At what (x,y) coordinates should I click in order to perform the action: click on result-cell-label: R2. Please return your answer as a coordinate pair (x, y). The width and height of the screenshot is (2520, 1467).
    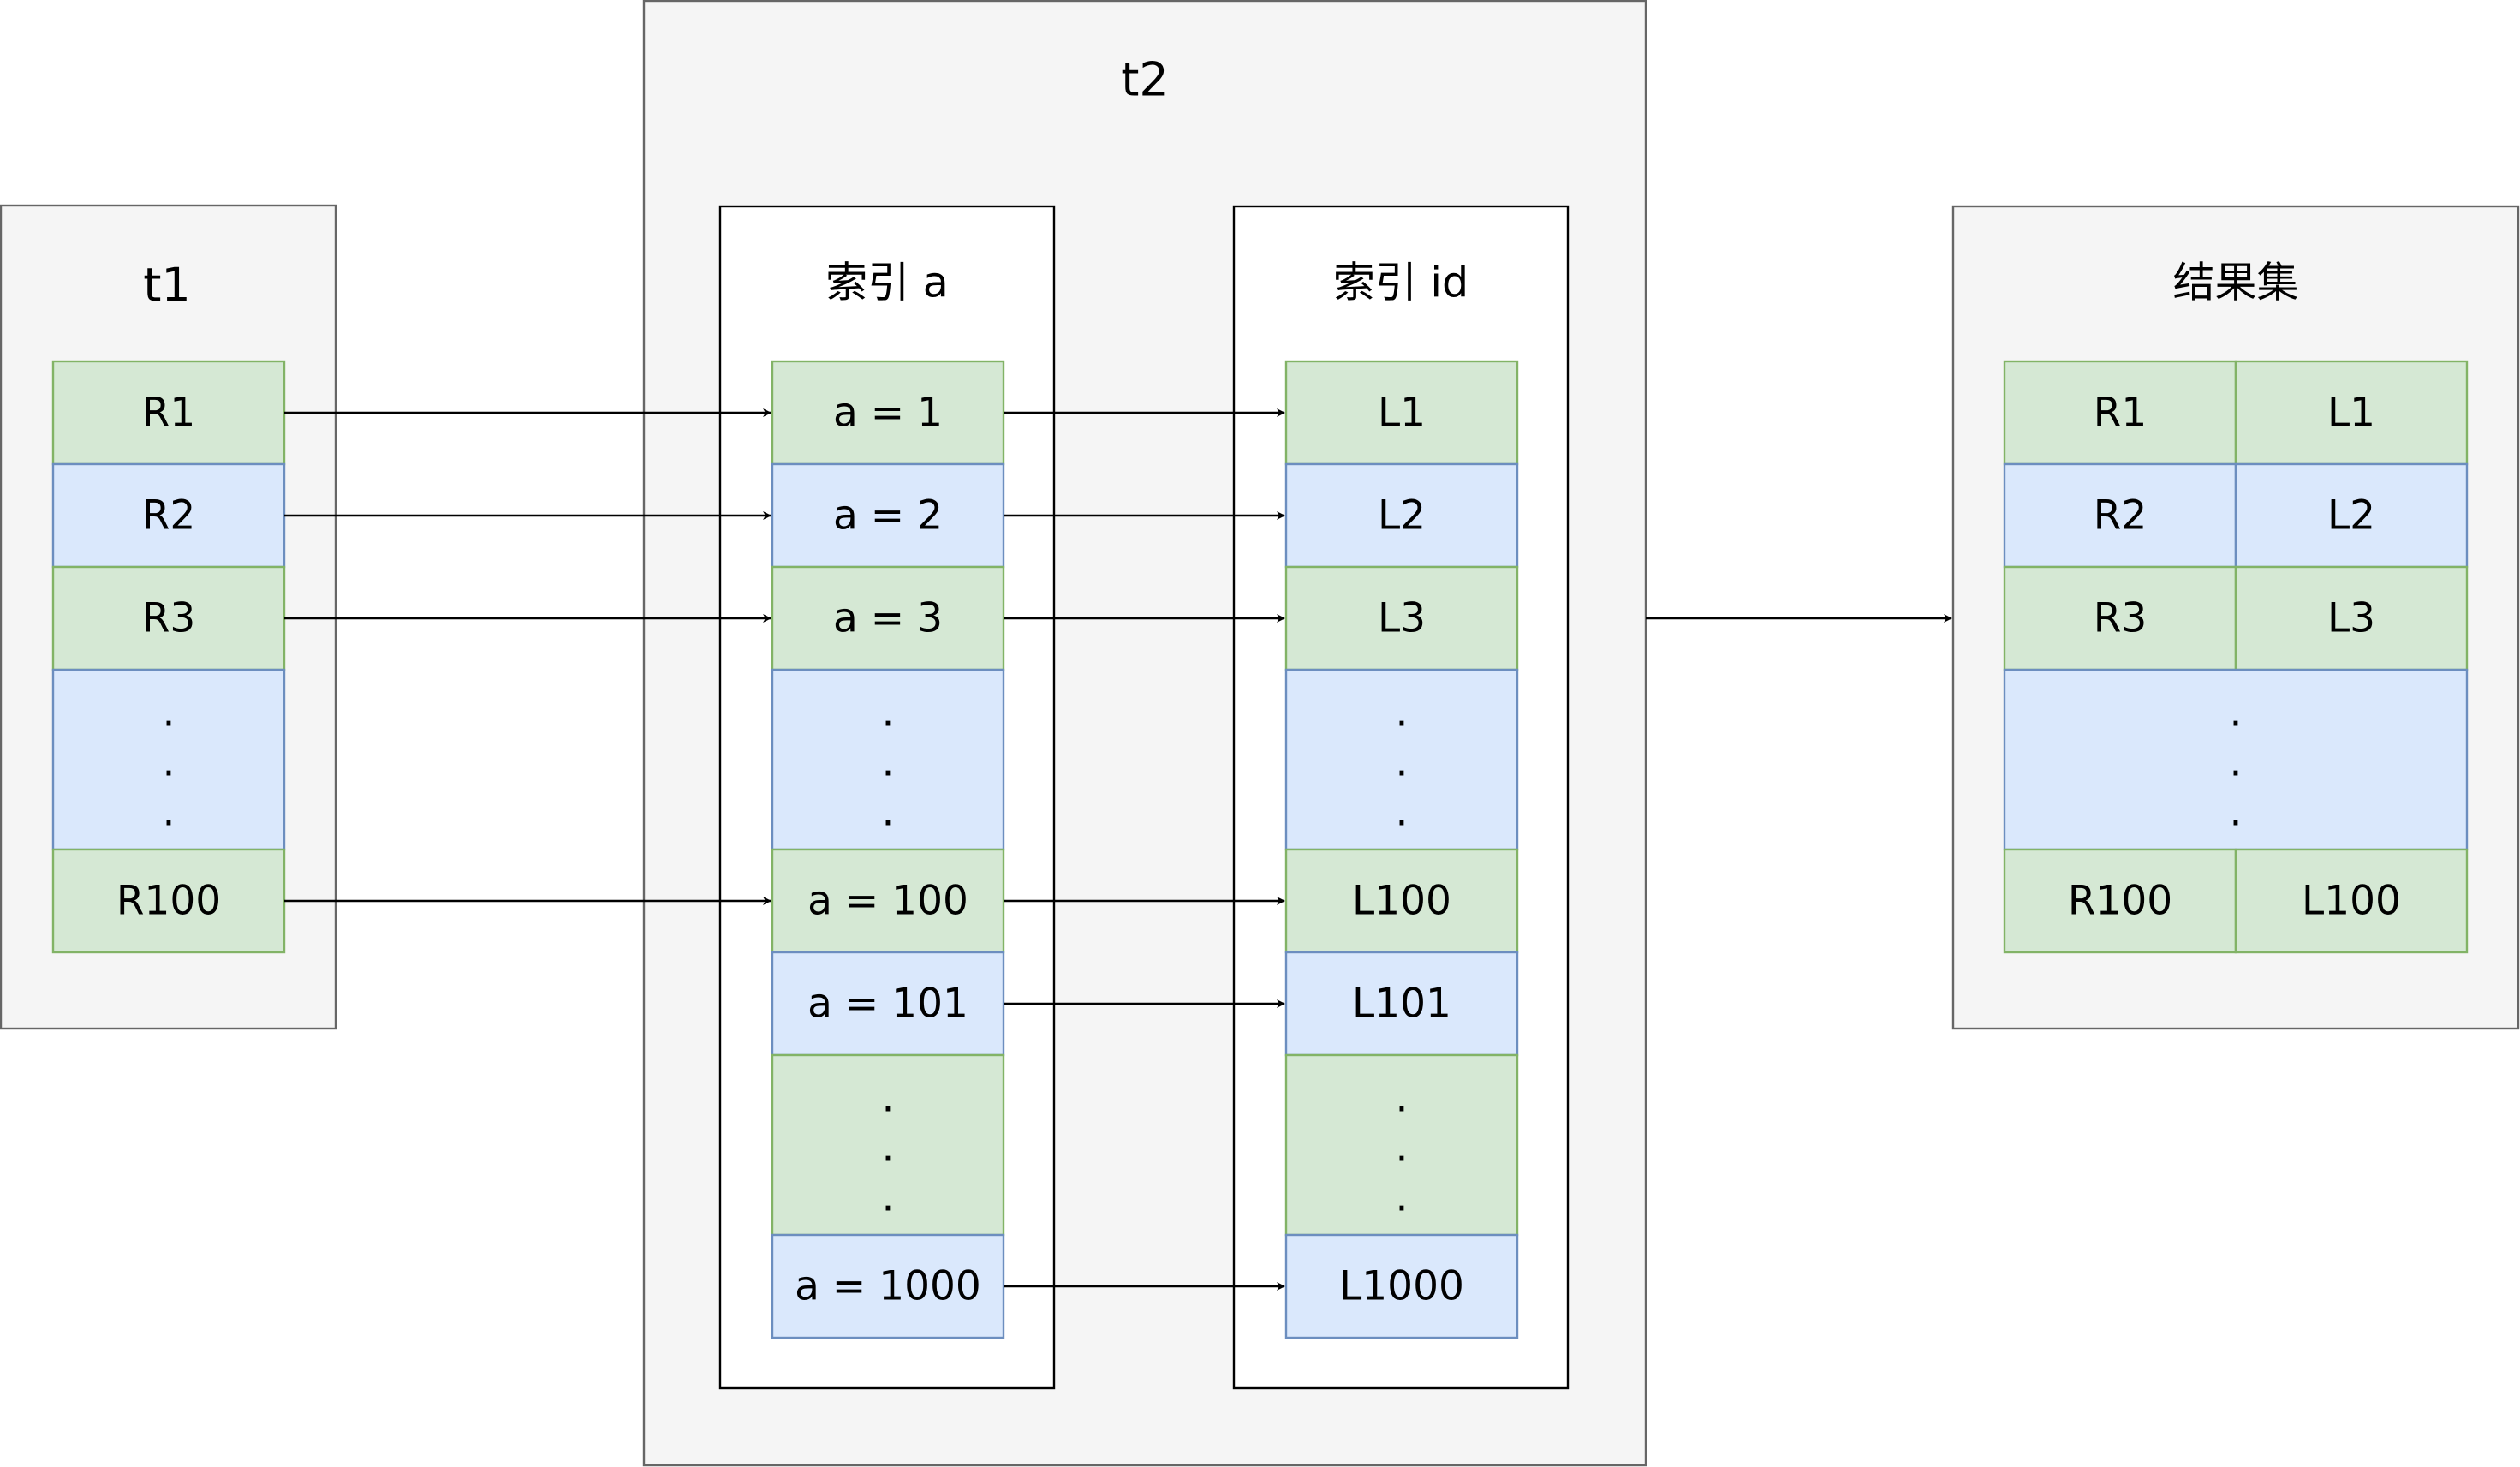
    Looking at the image, I should click on (2121, 516).